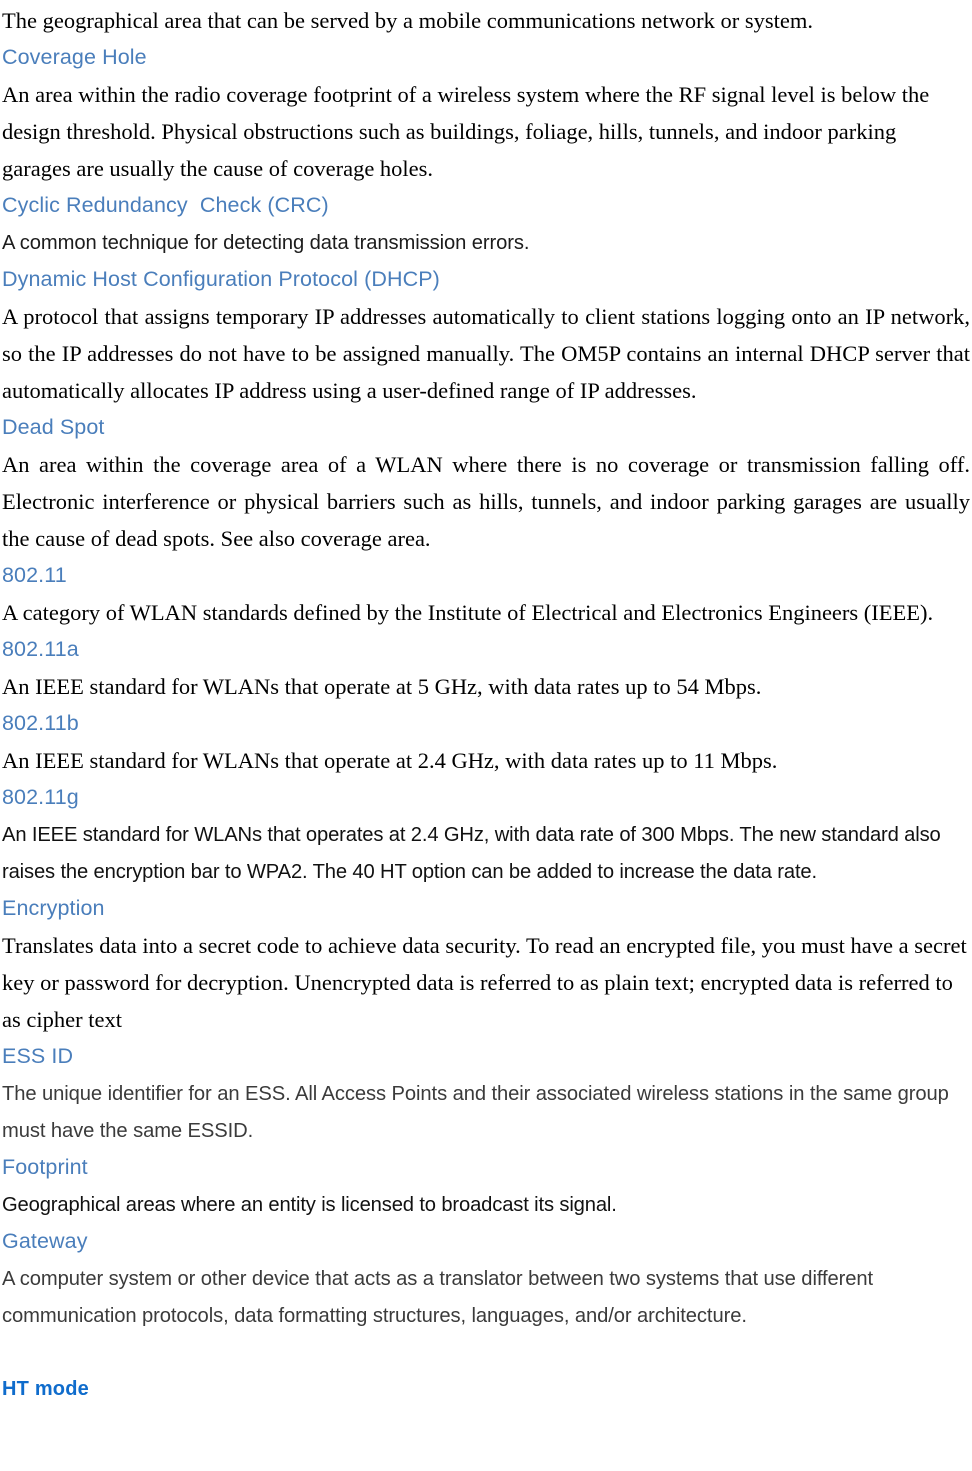 Image resolution: width=972 pixels, height=1471 pixels. What do you see at coordinates (38, 1056) in the screenshot?
I see `term-heading-ess-id: ESS ID` at bounding box center [38, 1056].